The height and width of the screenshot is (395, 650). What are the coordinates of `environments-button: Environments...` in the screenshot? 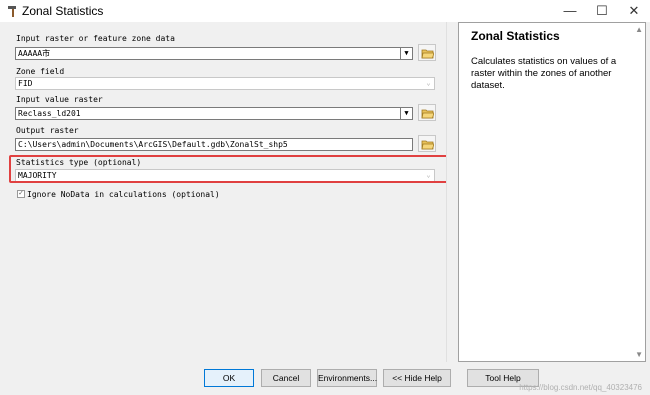 It's located at (347, 378).